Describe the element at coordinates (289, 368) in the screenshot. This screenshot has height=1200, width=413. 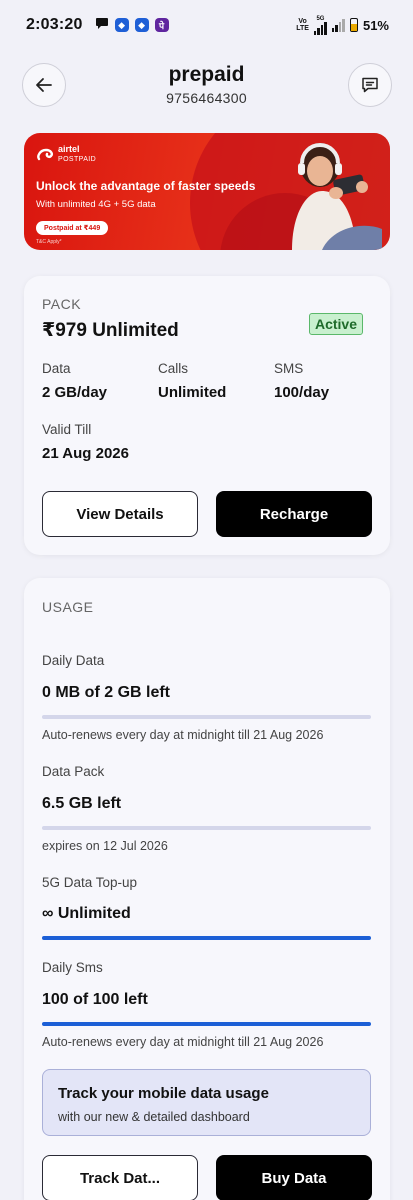
I see `sms-label: SMS` at that location.